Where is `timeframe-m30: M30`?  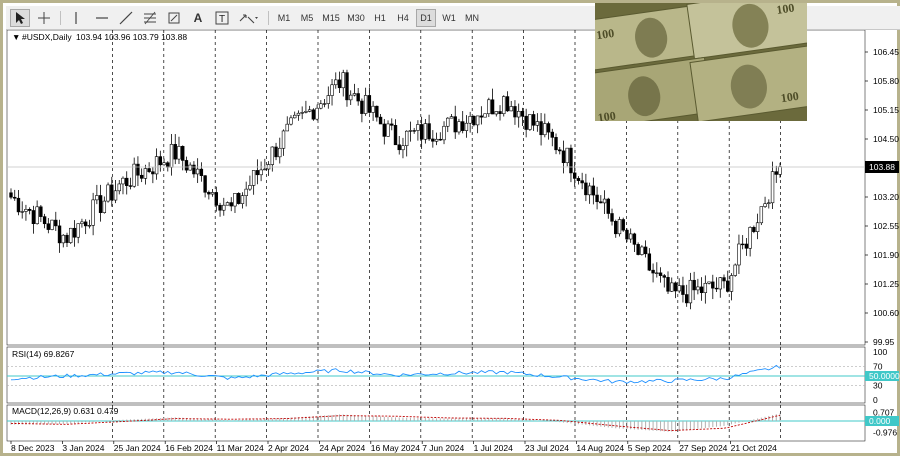
timeframe-m30: M30 is located at coordinates (356, 18).